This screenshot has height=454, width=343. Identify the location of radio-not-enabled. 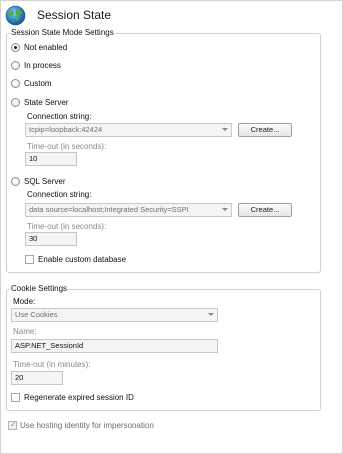
(15, 47).